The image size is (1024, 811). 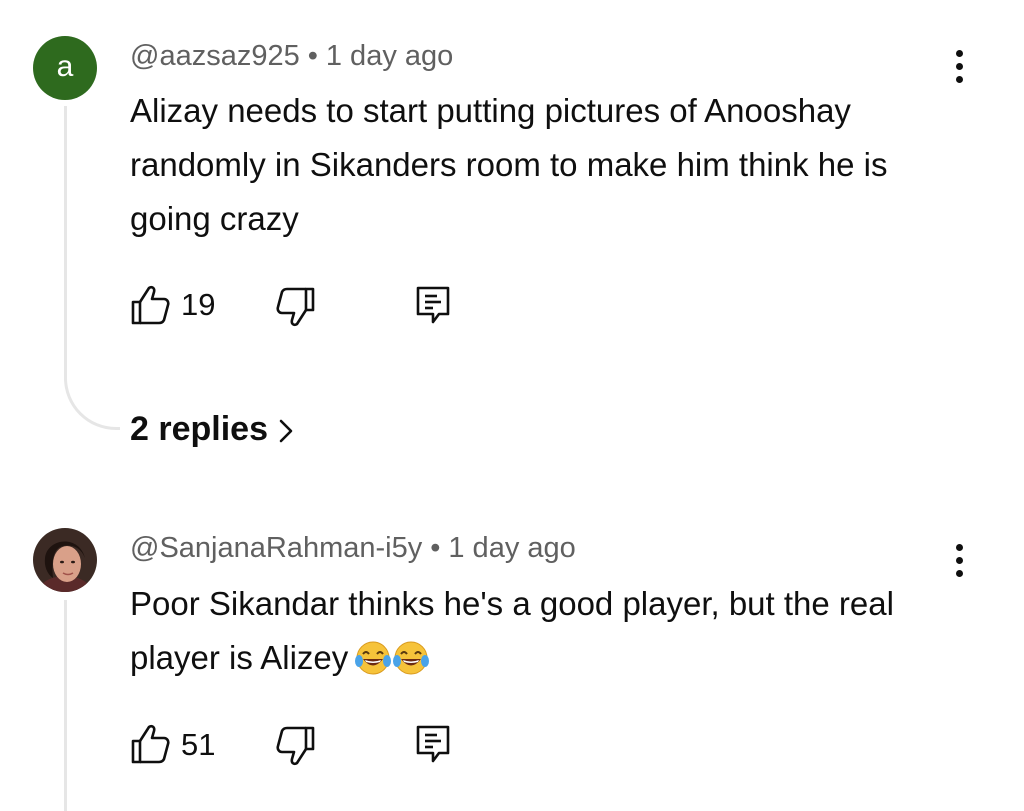 I want to click on chevron-right-icon, so click(x=286, y=431).